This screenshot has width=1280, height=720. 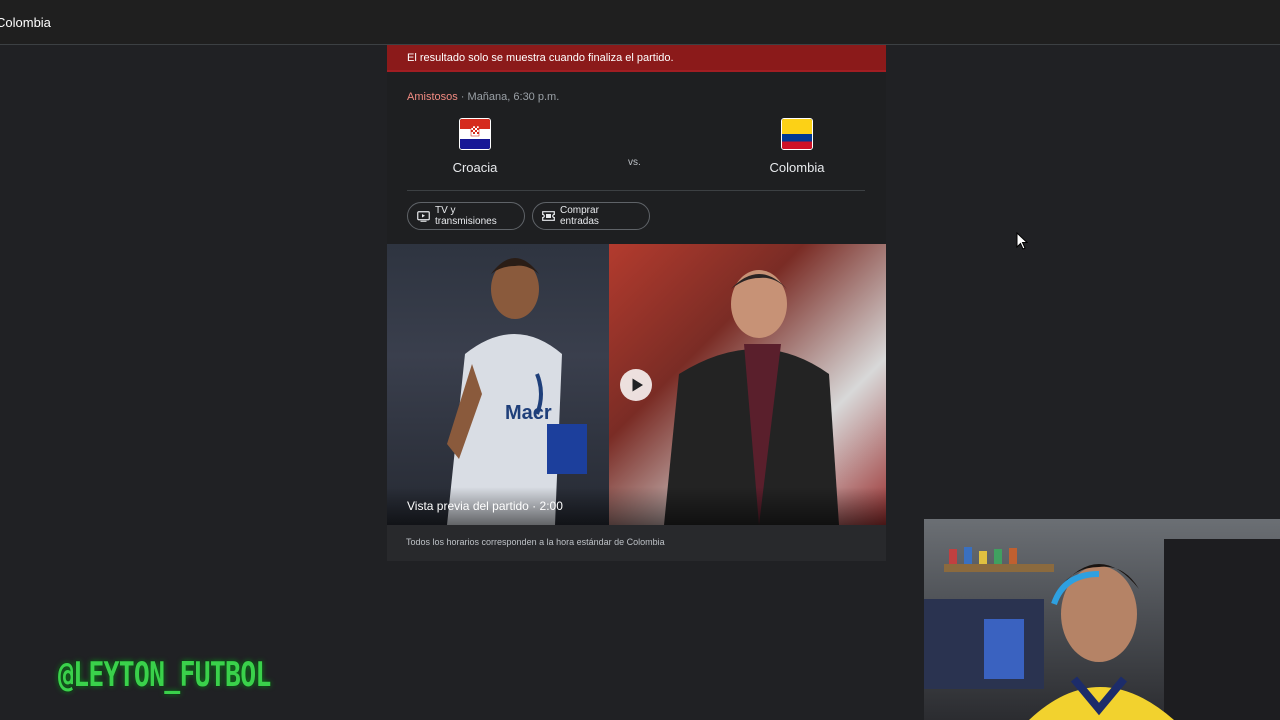 What do you see at coordinates (528, 413) in the screenshot?
I see `svg-text: Macr` at bounding box center [528, 413].